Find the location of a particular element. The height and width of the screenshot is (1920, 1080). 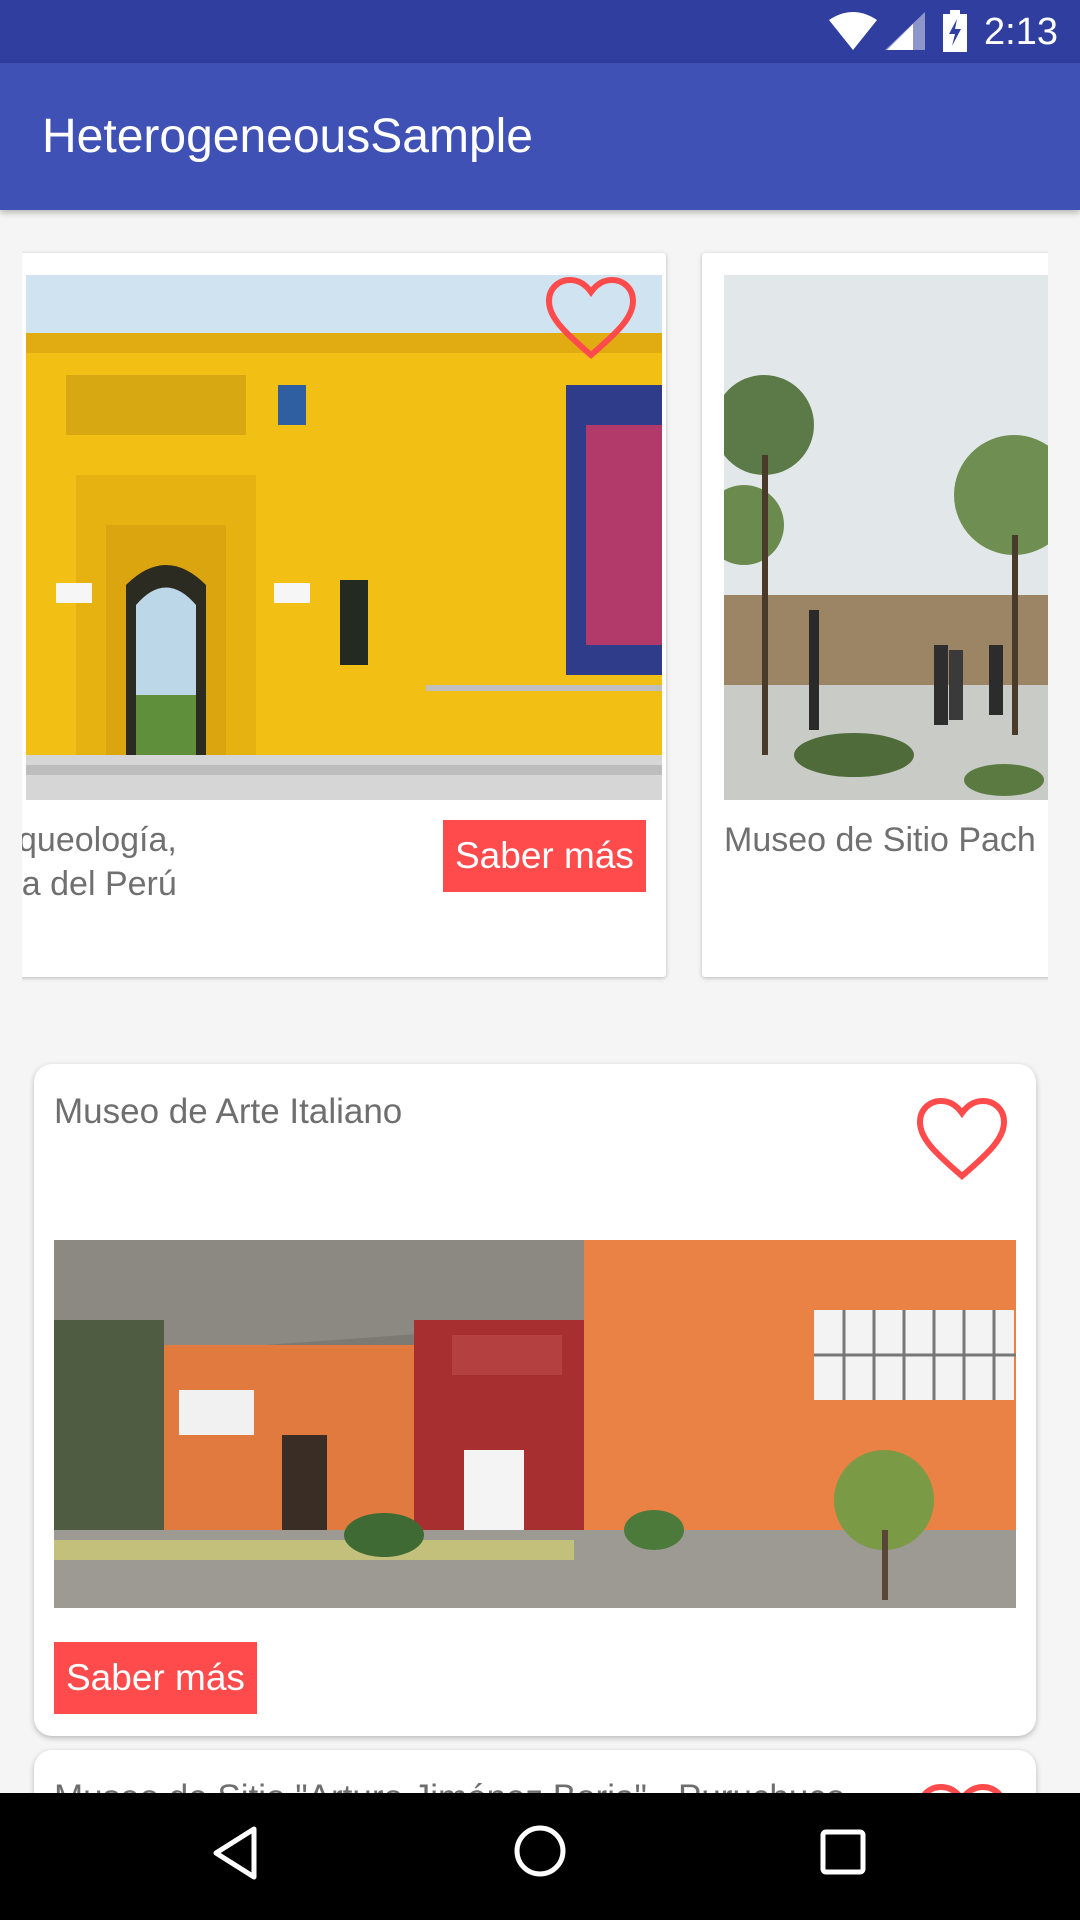

back-icon is located at coordinates (235, 1853).